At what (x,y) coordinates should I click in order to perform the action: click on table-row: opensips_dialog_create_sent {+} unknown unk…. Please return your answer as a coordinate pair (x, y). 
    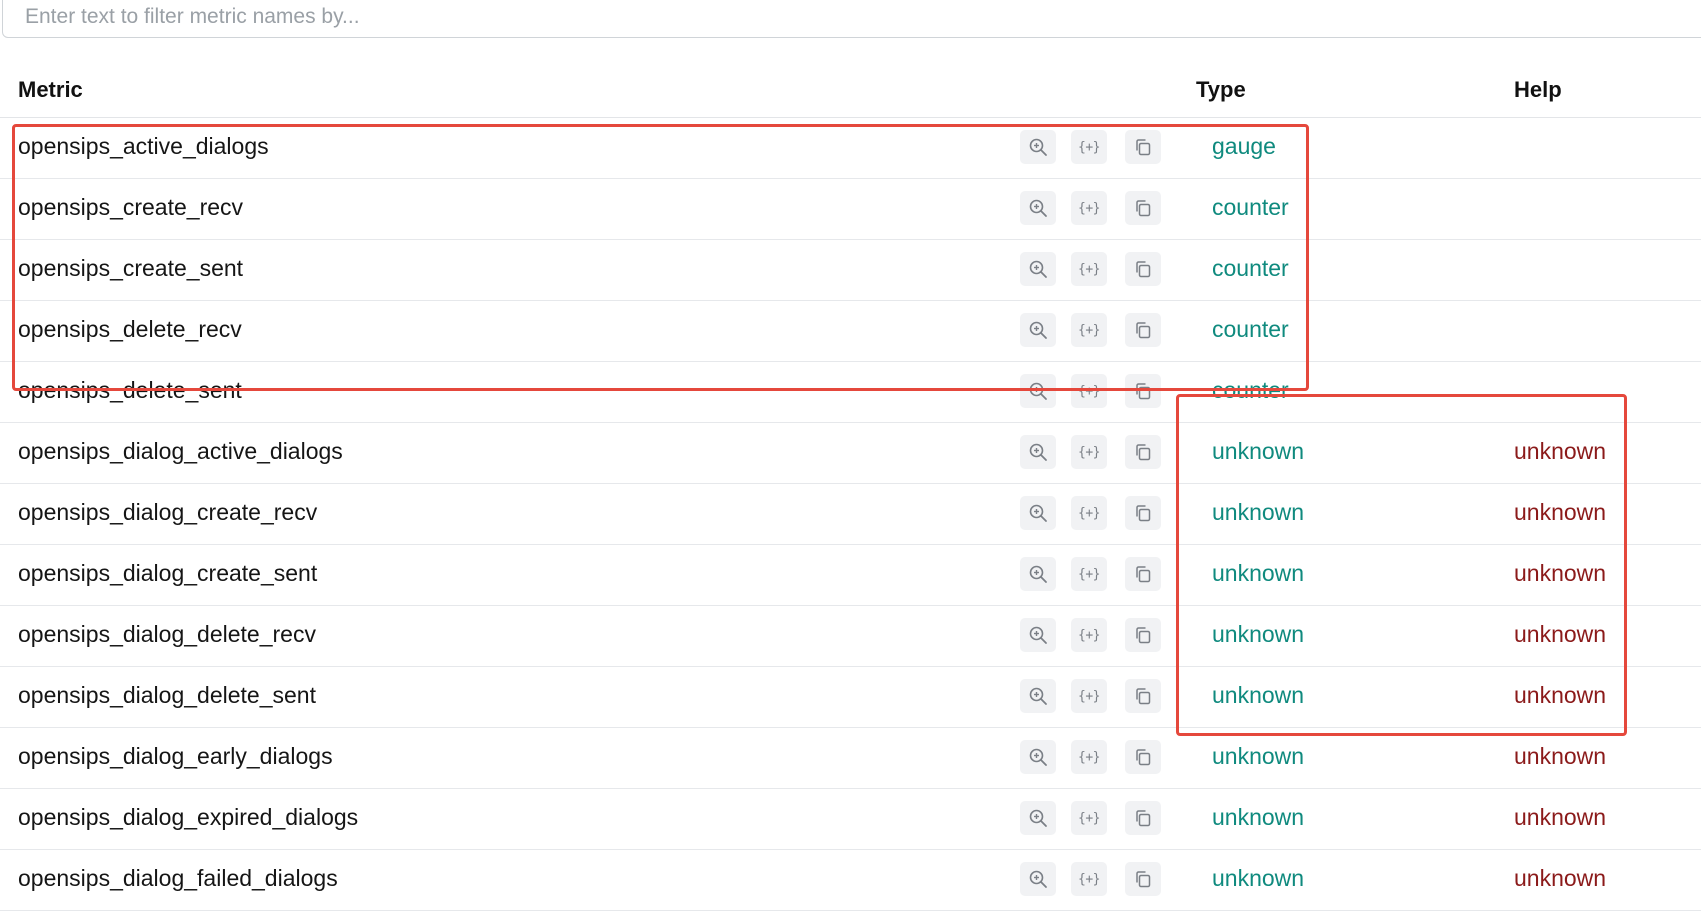
    Looking at the image, I should click on (850, 575).